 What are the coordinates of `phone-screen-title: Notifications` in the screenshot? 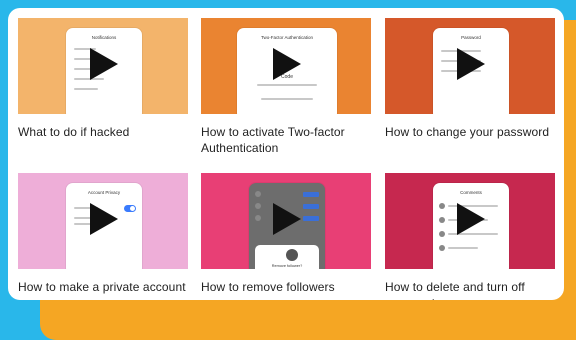 It's located at (104, 37).